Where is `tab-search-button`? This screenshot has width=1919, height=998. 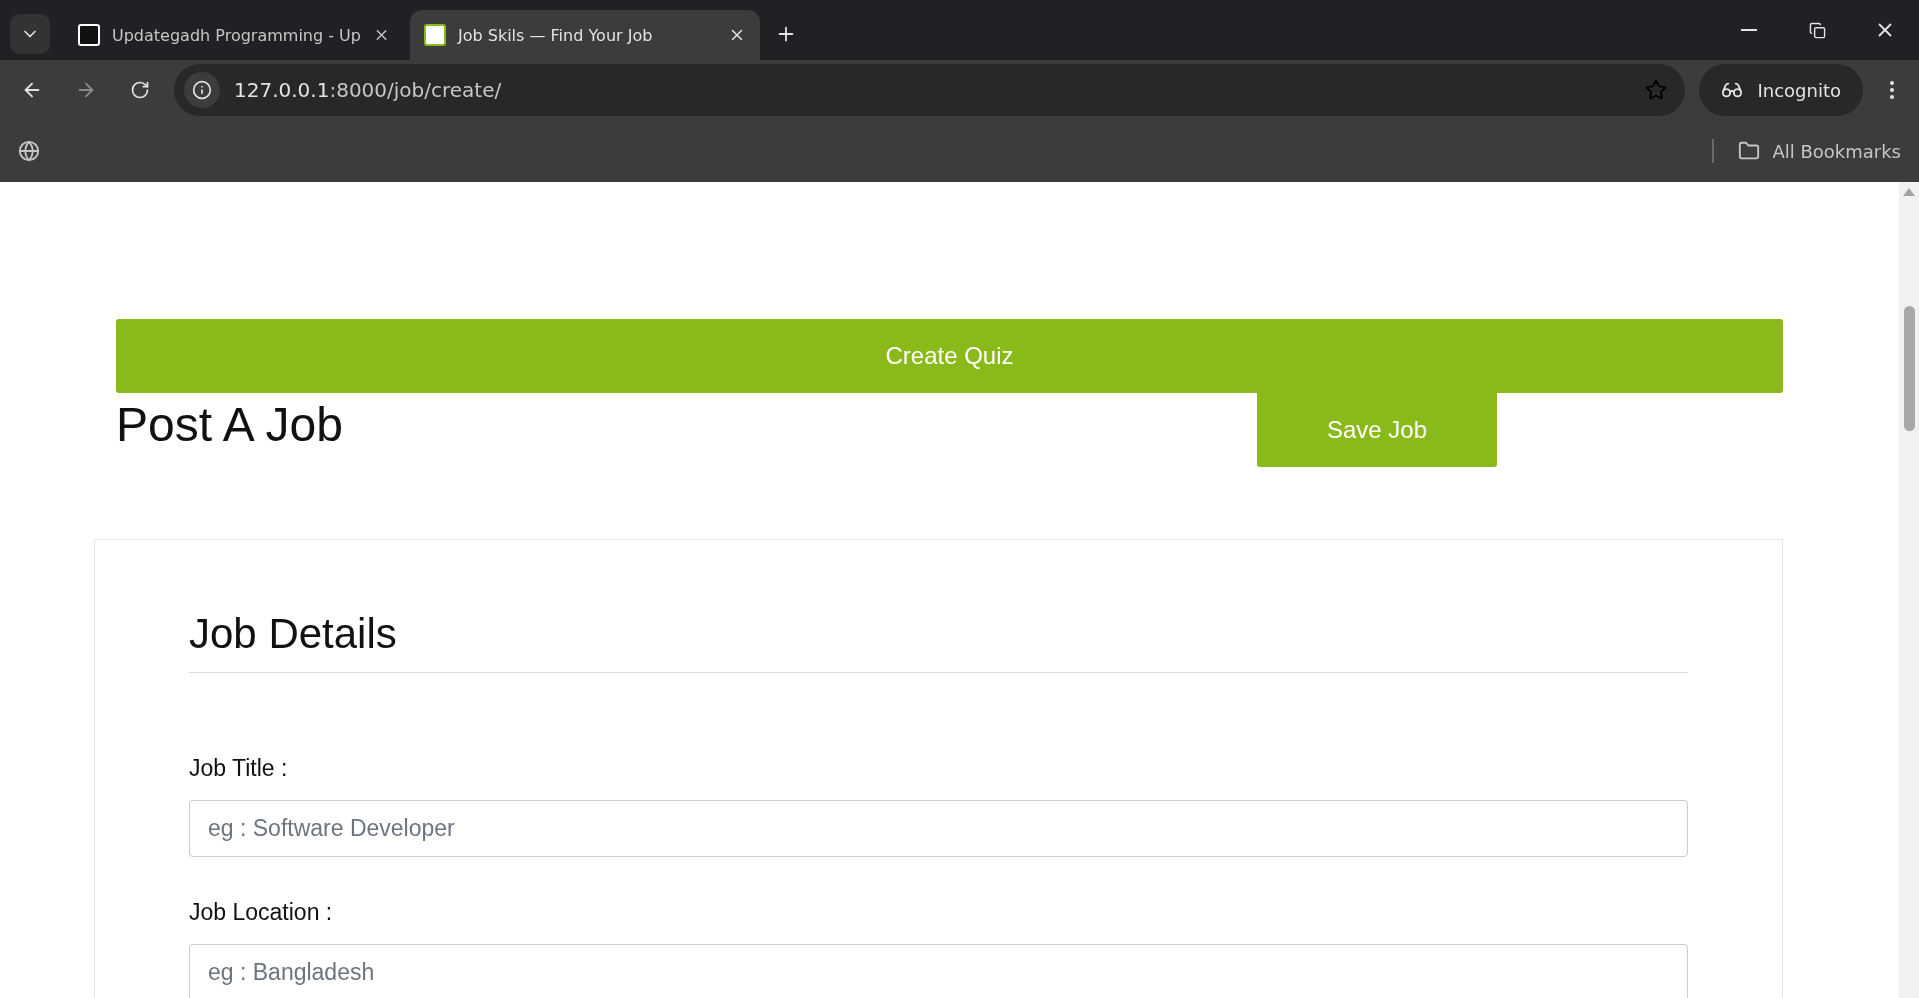
tab-search-button is located at coordinates (30, 34).